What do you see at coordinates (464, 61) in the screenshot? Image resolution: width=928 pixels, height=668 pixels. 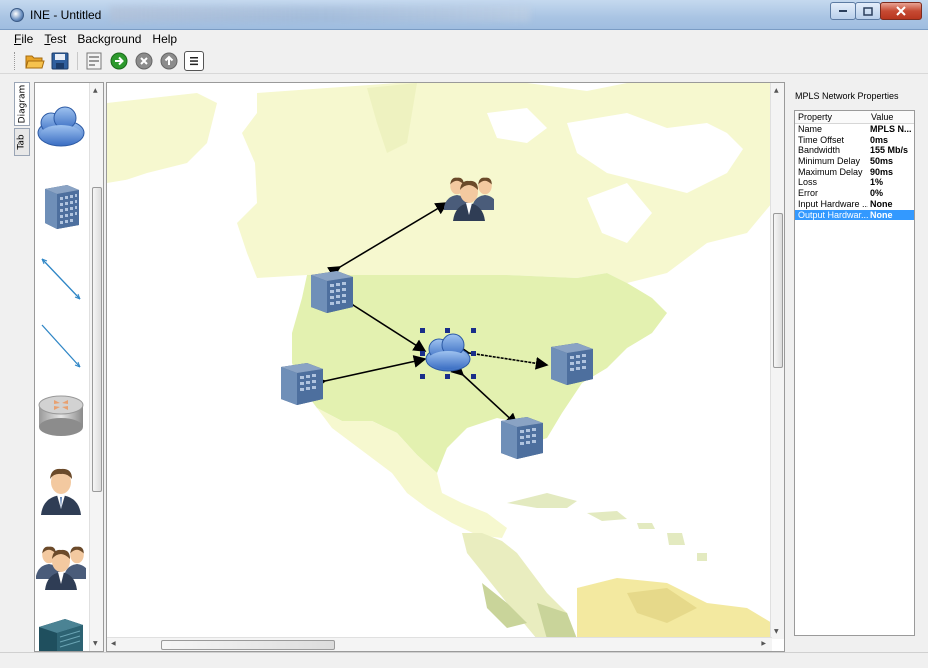 I see `toolbar` at bounding box center [464, 61].